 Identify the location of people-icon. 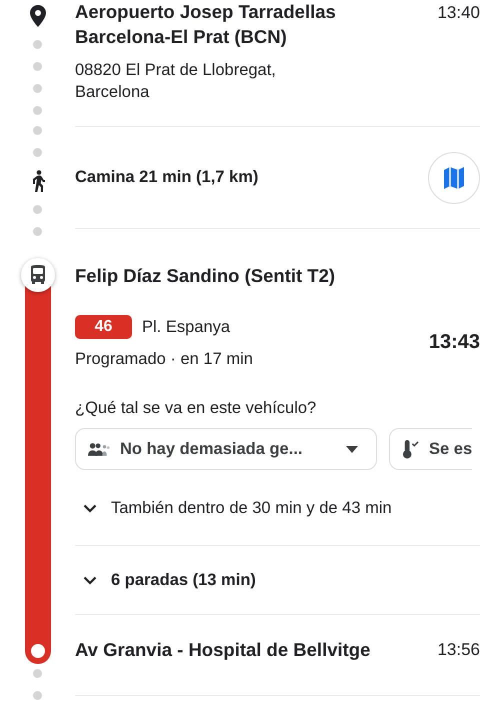
(99, 449).